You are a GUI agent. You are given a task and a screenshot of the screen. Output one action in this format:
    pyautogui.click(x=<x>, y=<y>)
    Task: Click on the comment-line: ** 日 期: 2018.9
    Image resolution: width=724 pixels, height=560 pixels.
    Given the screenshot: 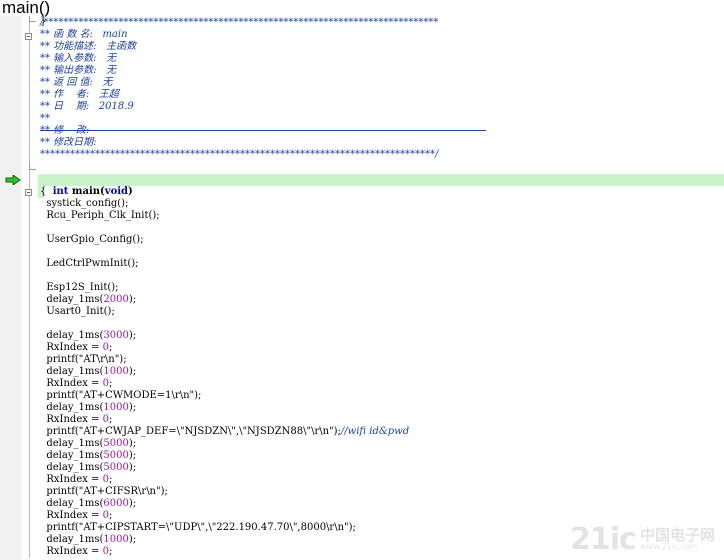 What is the action you would take?
    pyautogui.click(x=87, y=106)
    